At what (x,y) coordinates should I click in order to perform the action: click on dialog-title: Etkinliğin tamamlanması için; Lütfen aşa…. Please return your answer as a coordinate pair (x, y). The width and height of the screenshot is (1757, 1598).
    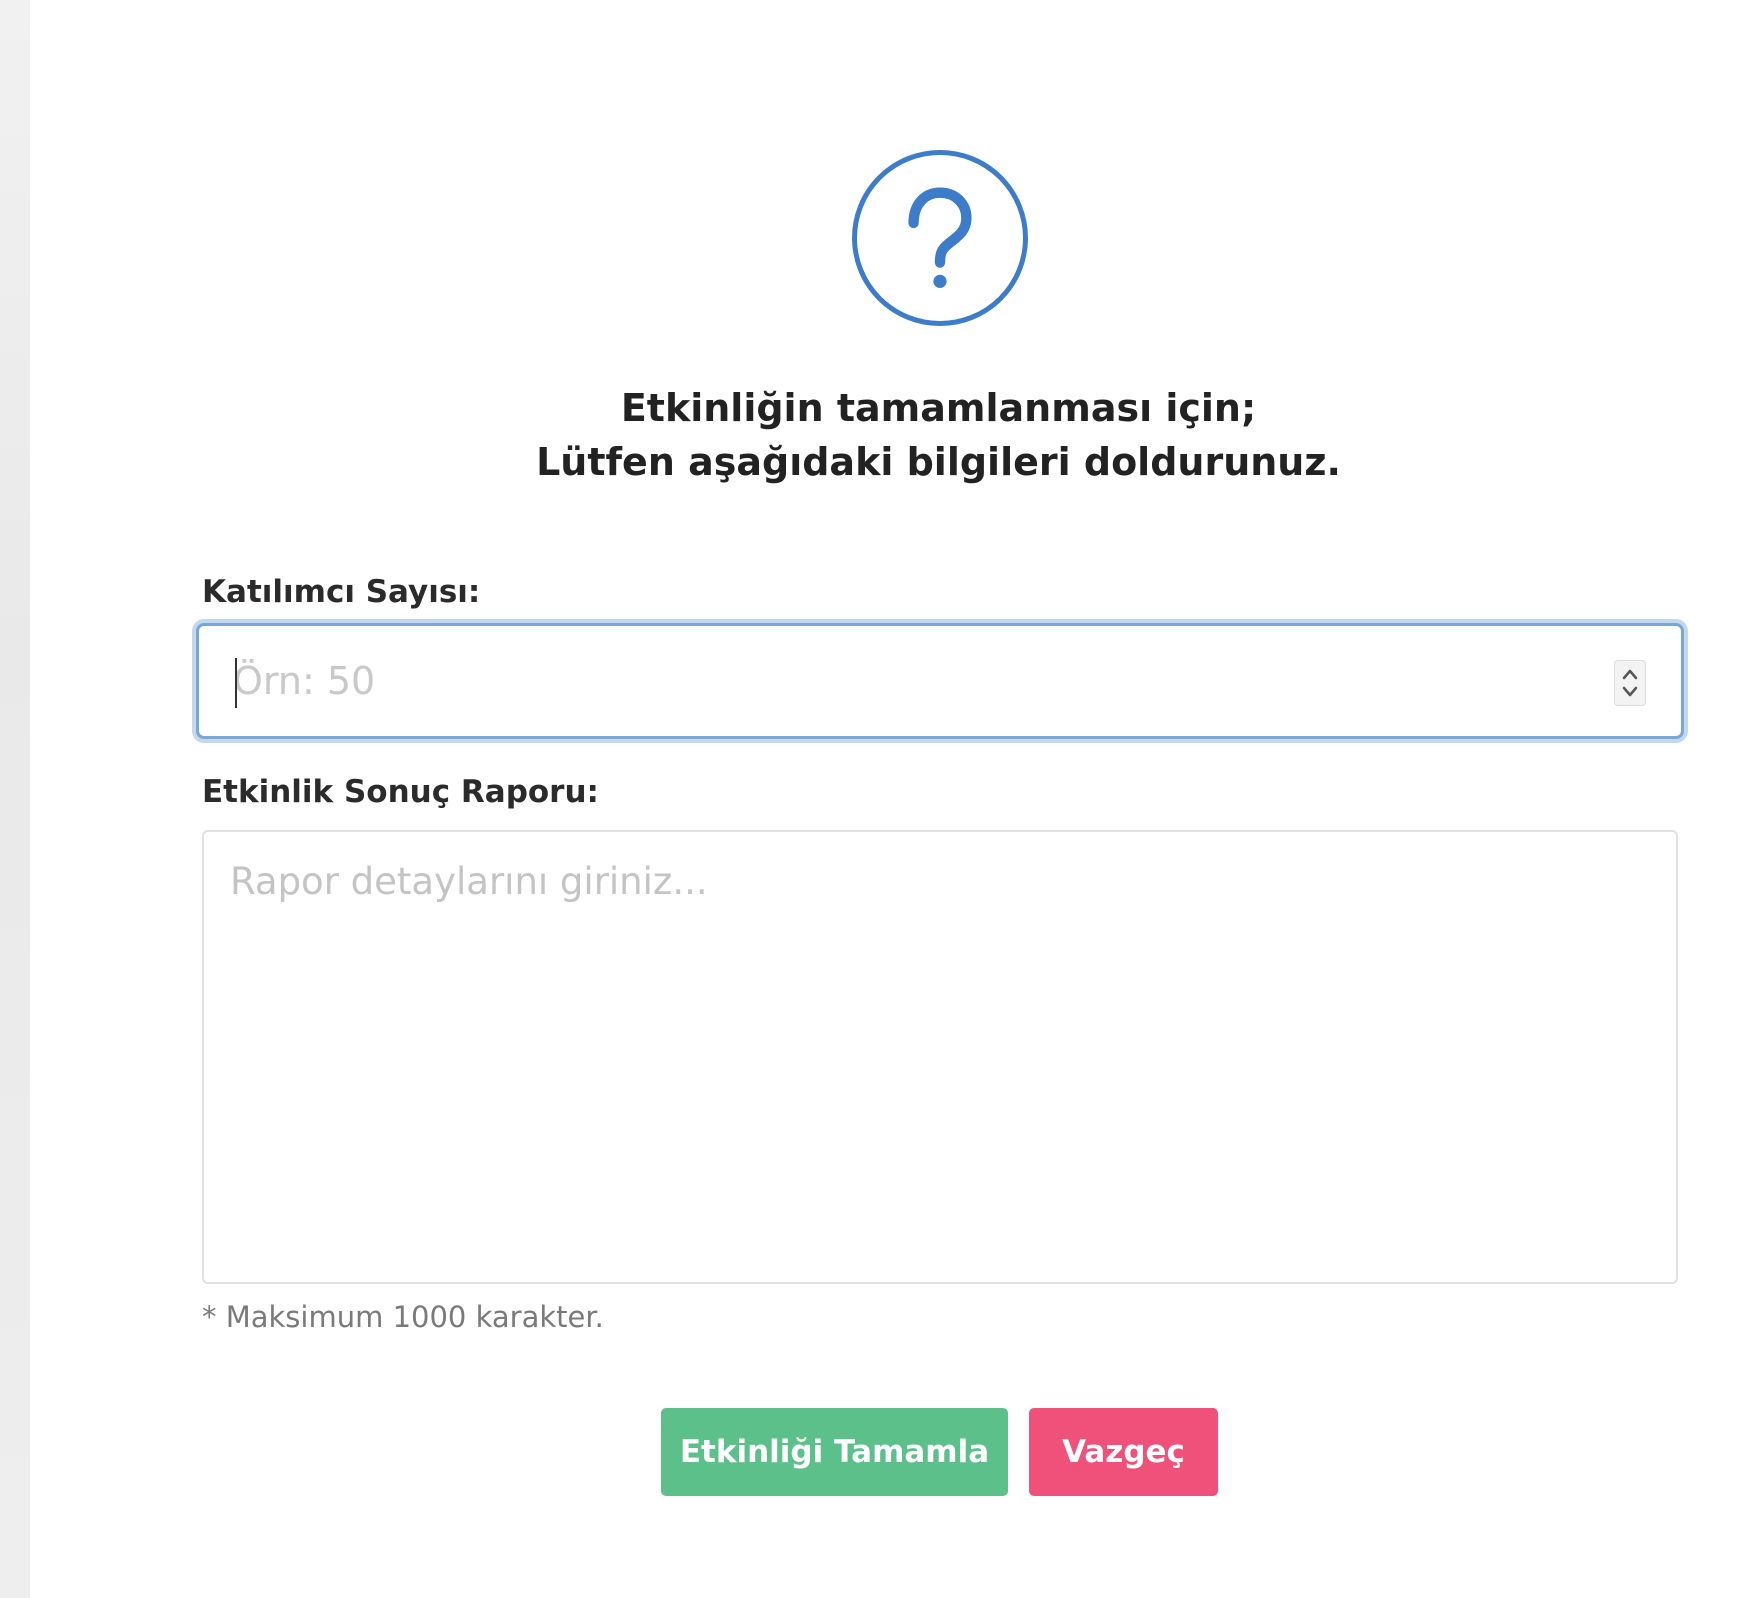
    Looking at the image, I should click on (893, 435).